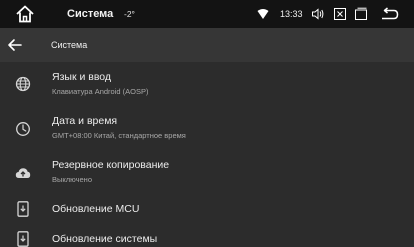 The width and height of the screenshot is (414, 247). Describe the element at coordinates (207, 235) in the screenshot. I see `setting-system-update: Обновление системы` at that location.